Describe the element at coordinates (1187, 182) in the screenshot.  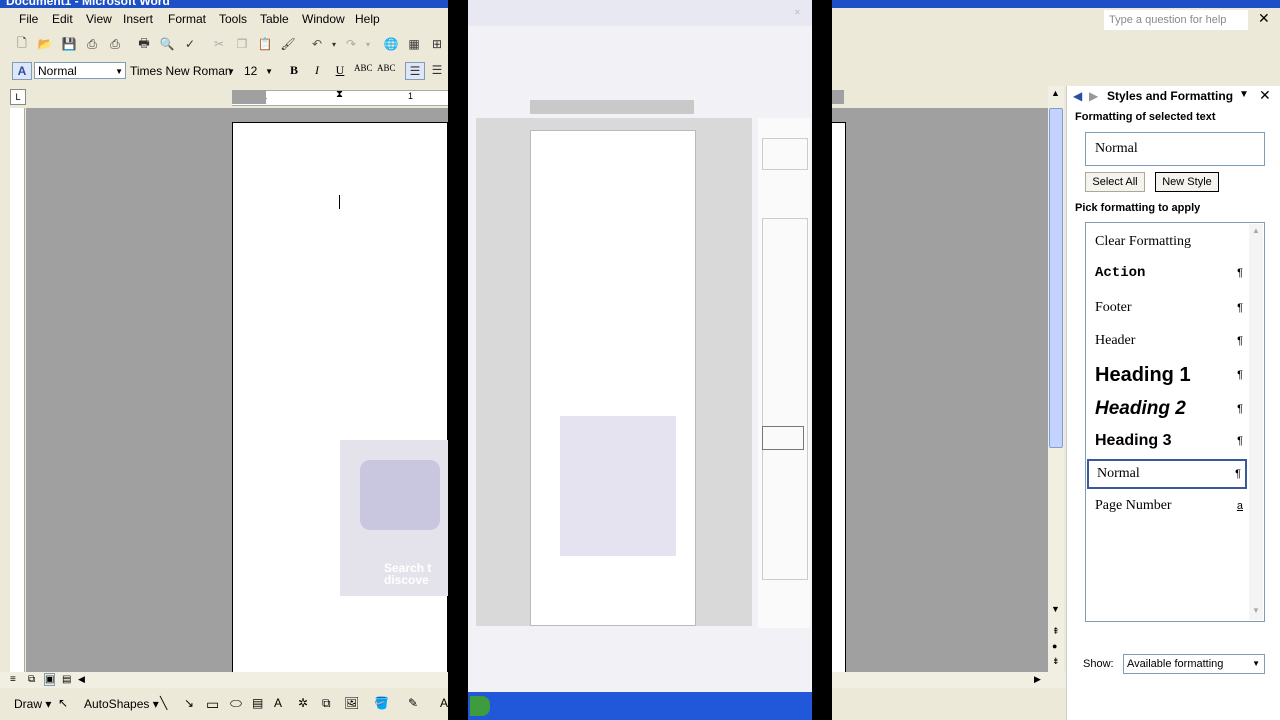
I see `new-style-button: New Style` at that location.